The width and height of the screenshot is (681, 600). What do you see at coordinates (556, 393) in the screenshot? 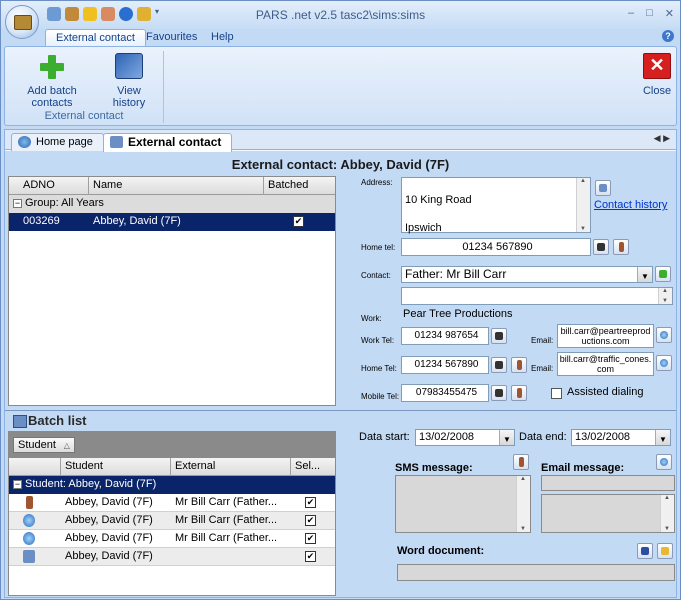
I see `assisted-dialing-checkbox` at bounding box center [556, 393].